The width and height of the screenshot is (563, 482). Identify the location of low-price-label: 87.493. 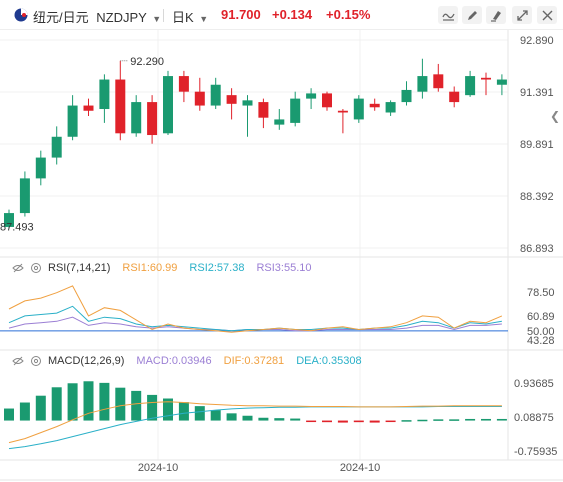
(17, 228).